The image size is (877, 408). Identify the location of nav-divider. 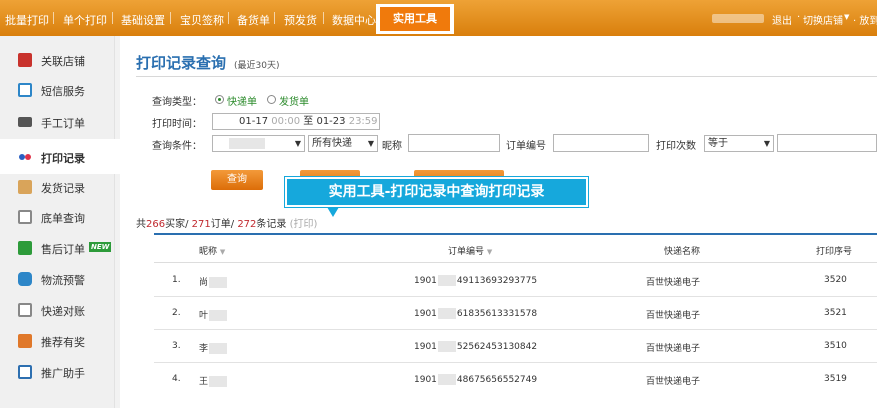
(170, 18).